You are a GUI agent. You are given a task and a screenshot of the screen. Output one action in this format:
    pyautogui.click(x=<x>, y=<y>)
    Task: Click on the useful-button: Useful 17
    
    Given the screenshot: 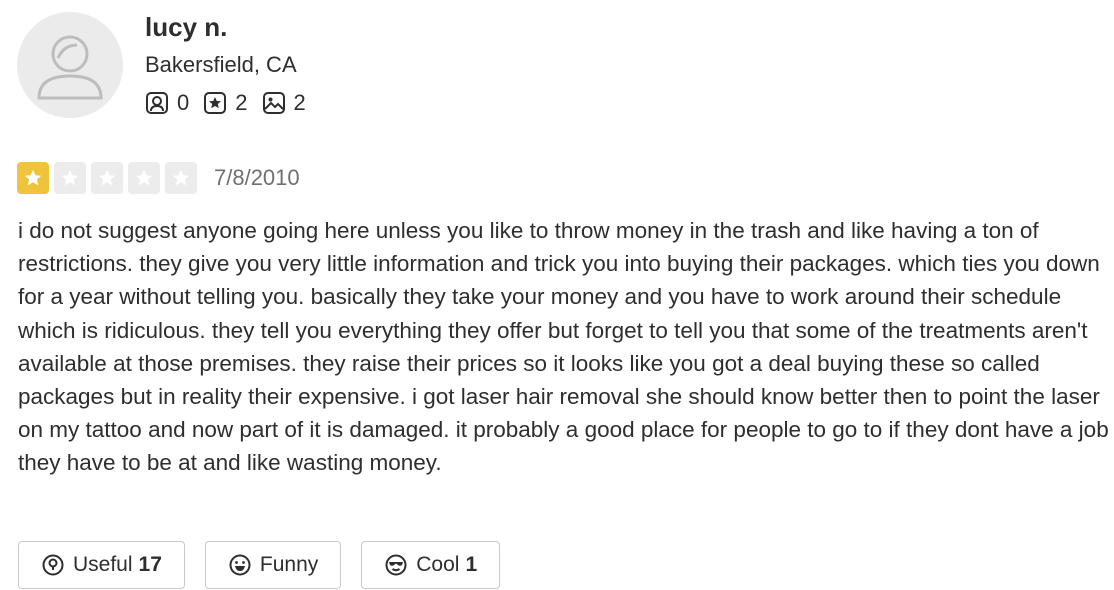 What is the action you would take?
    pyautogui.click(x=101, y=565)
    